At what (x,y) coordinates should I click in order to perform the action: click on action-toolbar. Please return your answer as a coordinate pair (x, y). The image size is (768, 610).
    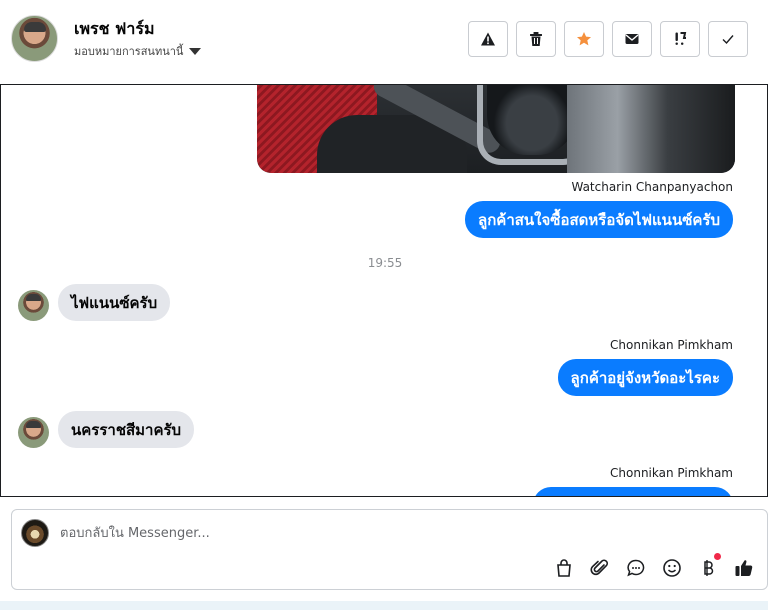
    Looking at the image, I should click on (608, 39).